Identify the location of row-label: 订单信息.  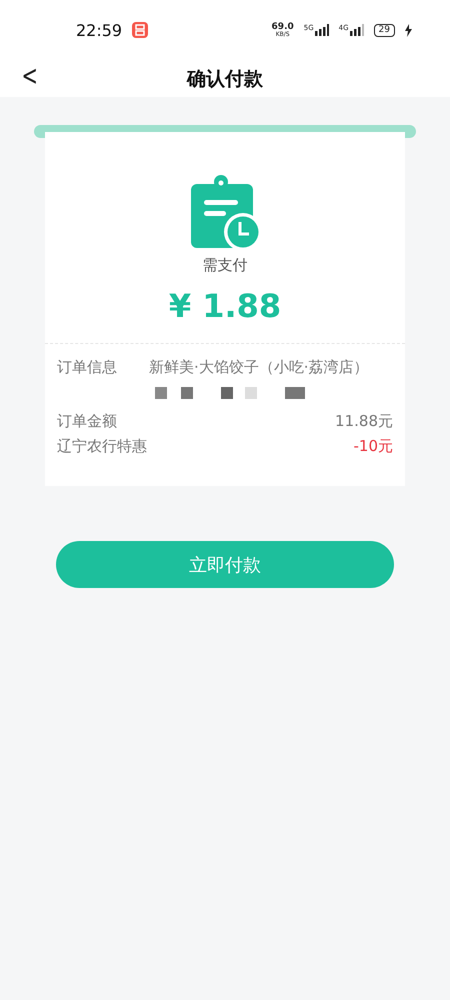
(87, 367).